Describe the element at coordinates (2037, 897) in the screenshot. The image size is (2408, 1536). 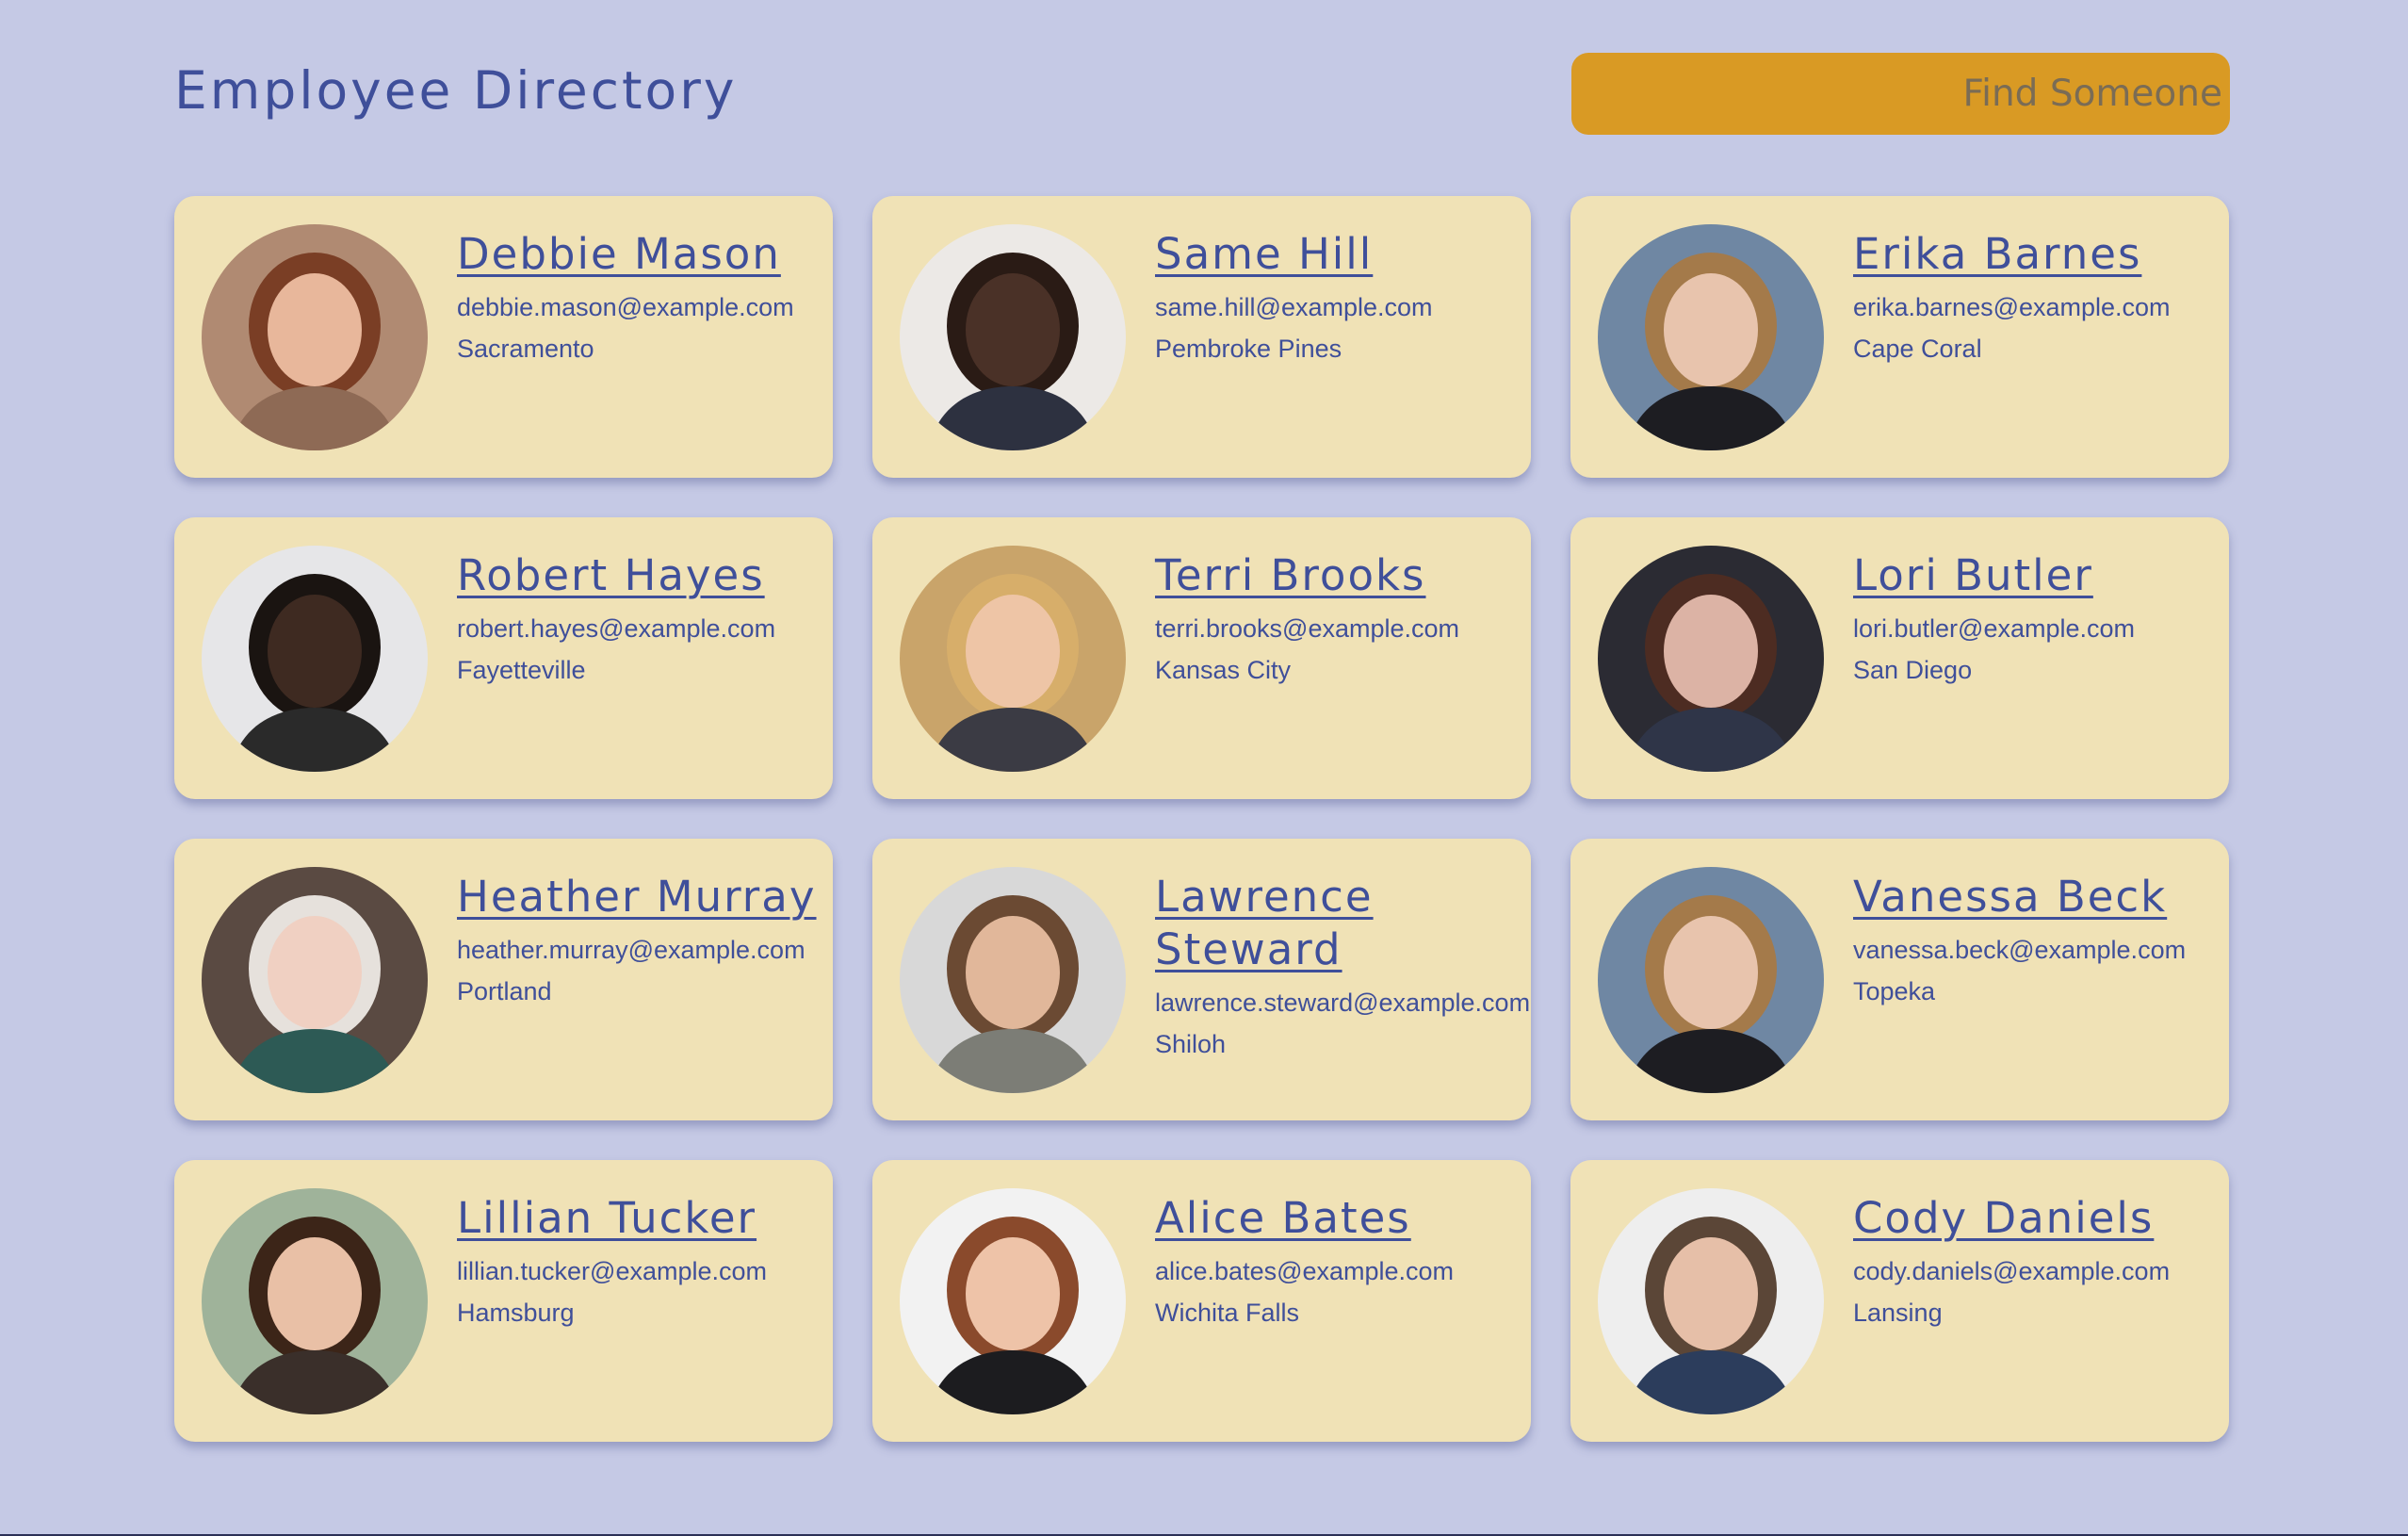
I see `employee-name-link: Vanessa Beck` at that location.